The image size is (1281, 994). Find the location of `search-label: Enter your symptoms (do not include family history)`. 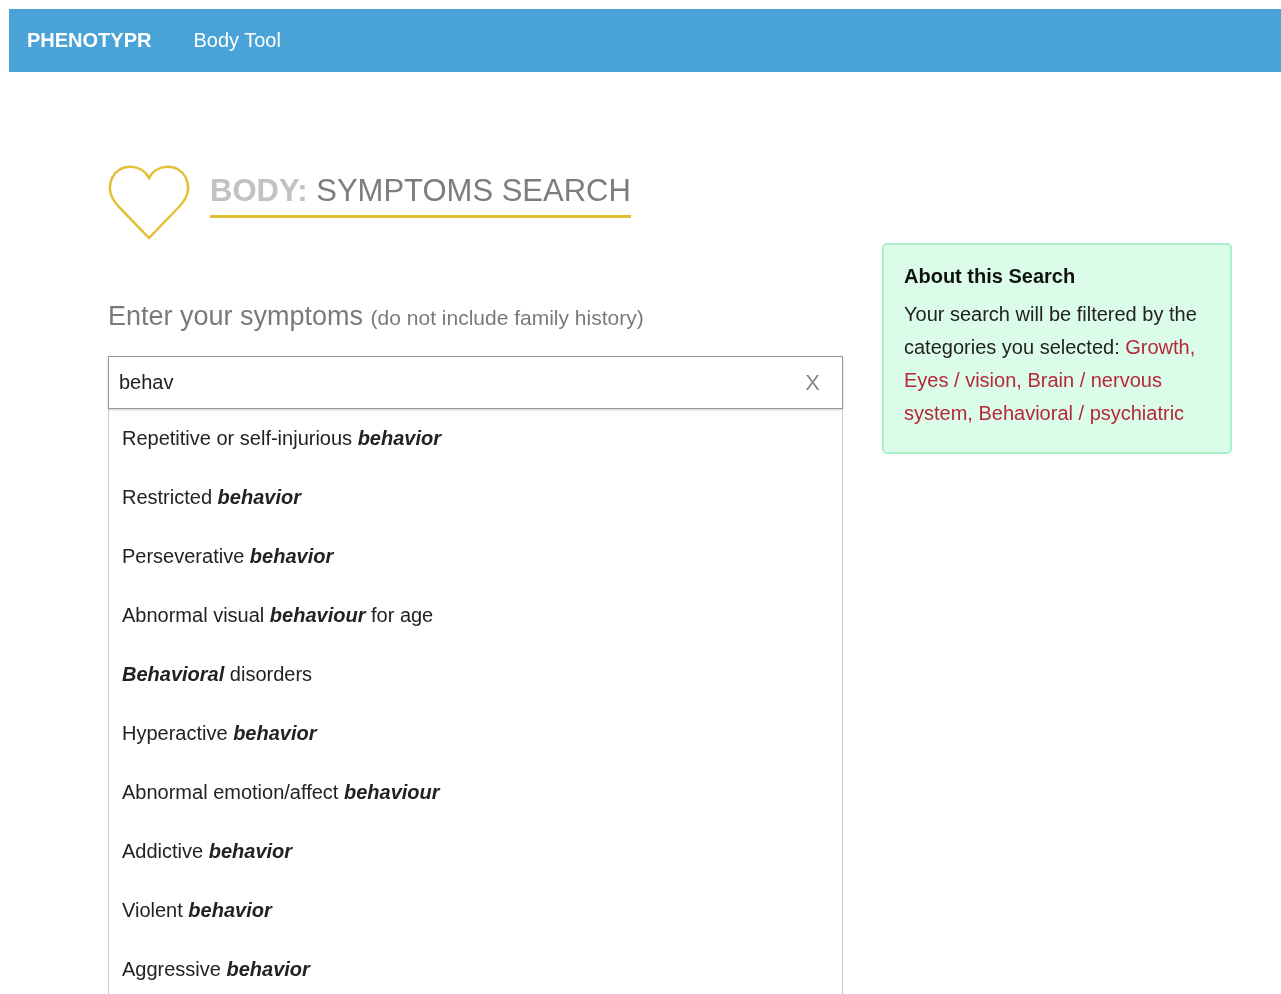

search-label: Enter your symptoms (do not include family history) is located at coordinates (376, 317).